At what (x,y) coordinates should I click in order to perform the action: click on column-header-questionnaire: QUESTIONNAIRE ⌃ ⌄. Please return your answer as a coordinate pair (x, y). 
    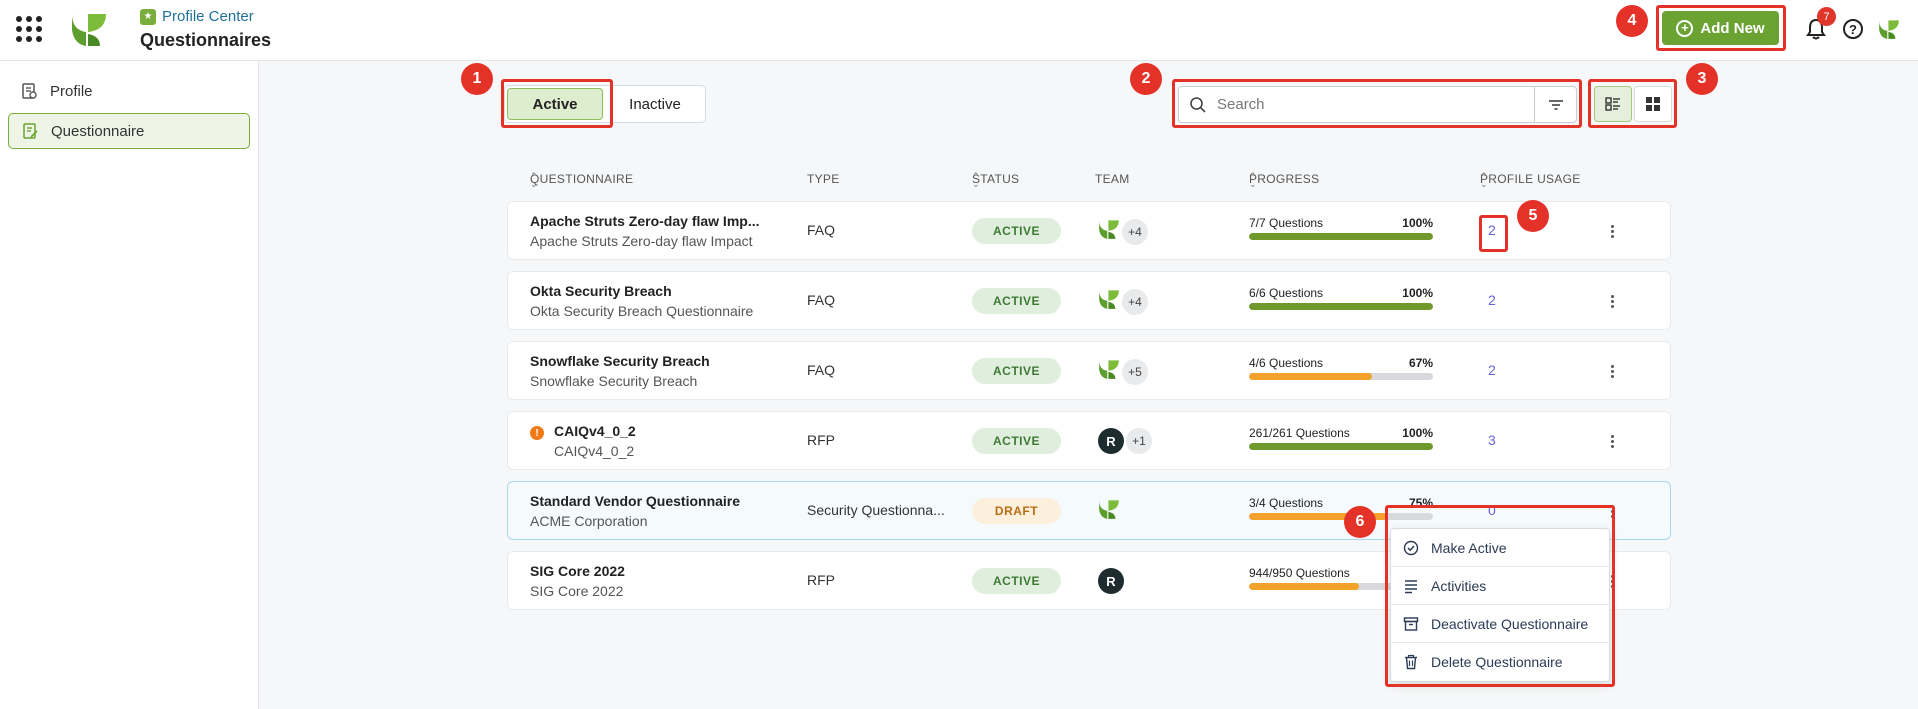
    Looking at the image, I should click on (581, 180).